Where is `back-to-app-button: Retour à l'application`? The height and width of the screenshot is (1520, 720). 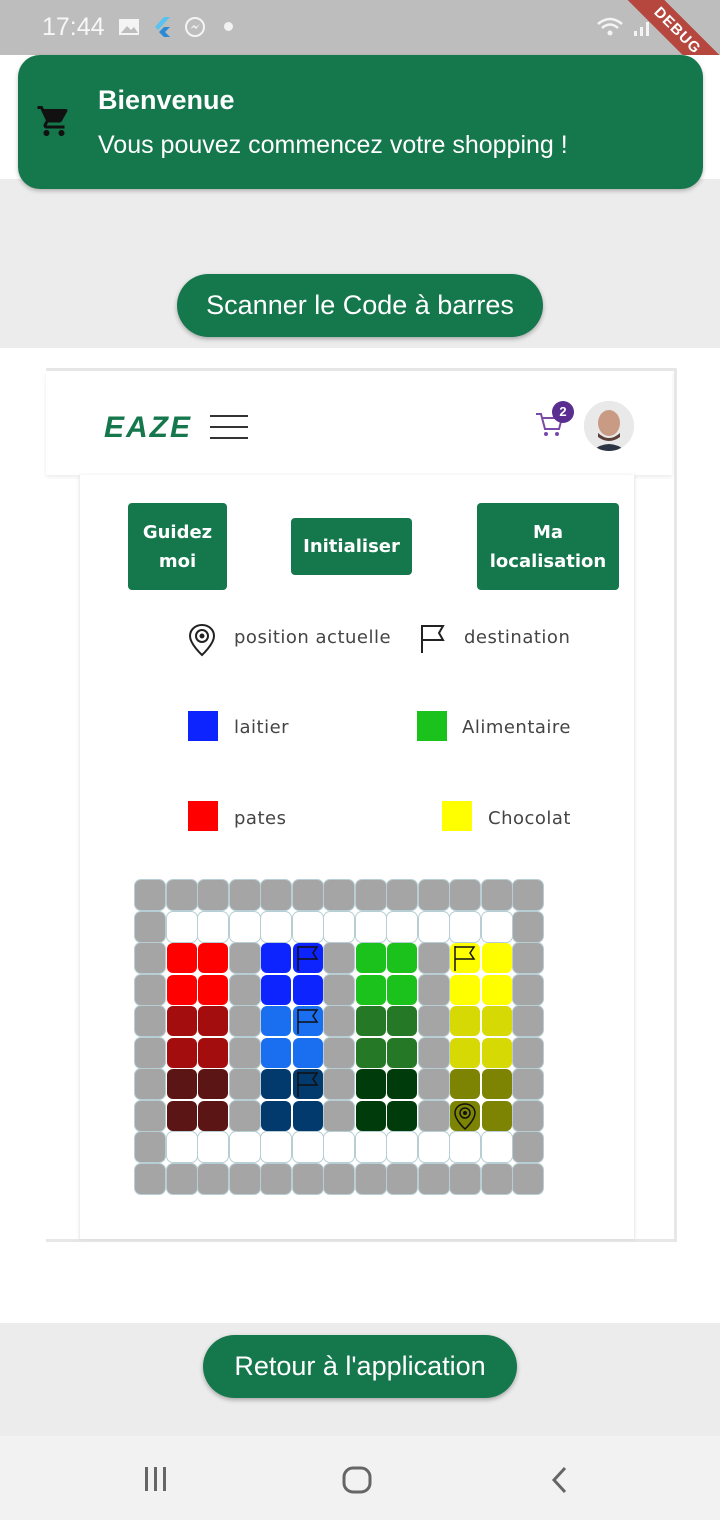 back-to-app-button: Retour à l'application is located at coordinates (360, 1366).